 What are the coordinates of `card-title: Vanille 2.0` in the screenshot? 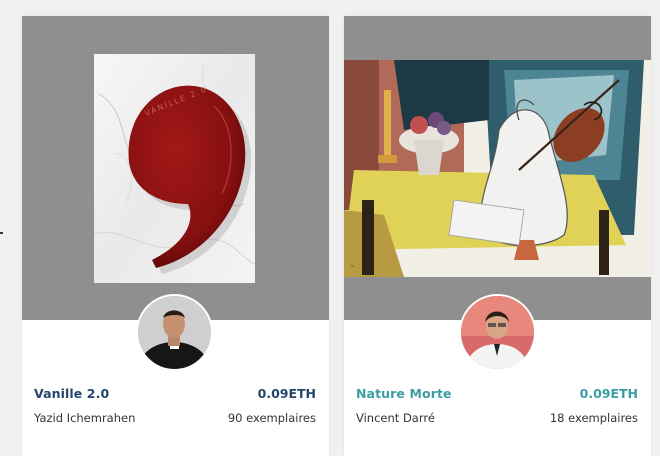 It's located at (71, 393).